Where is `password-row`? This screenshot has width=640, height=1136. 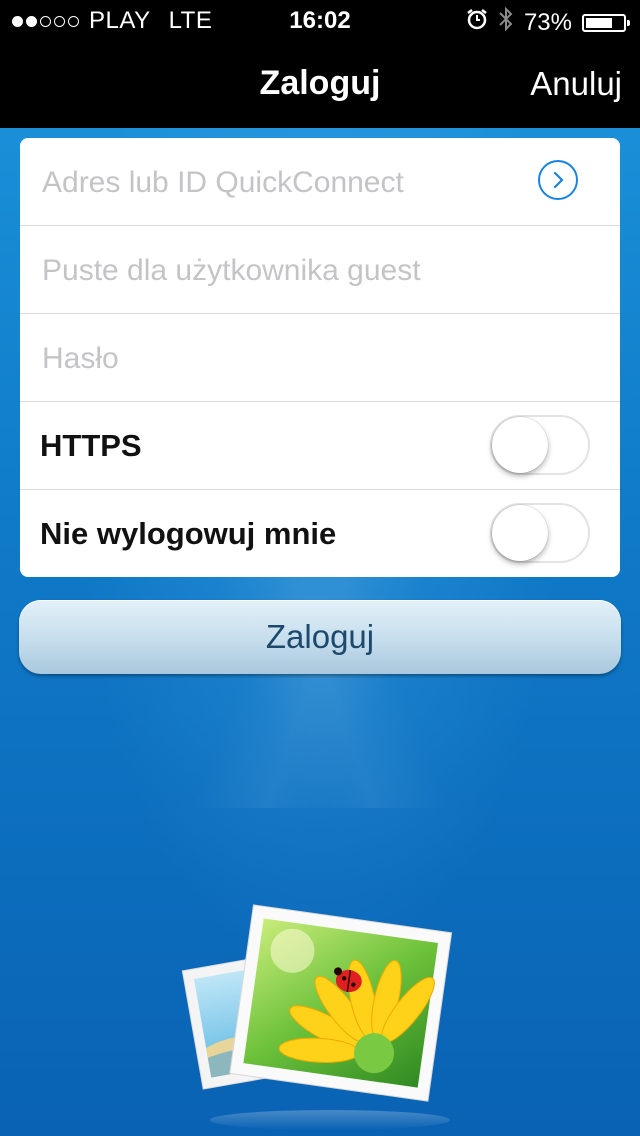 password-row is located at coordinates (320, 358).